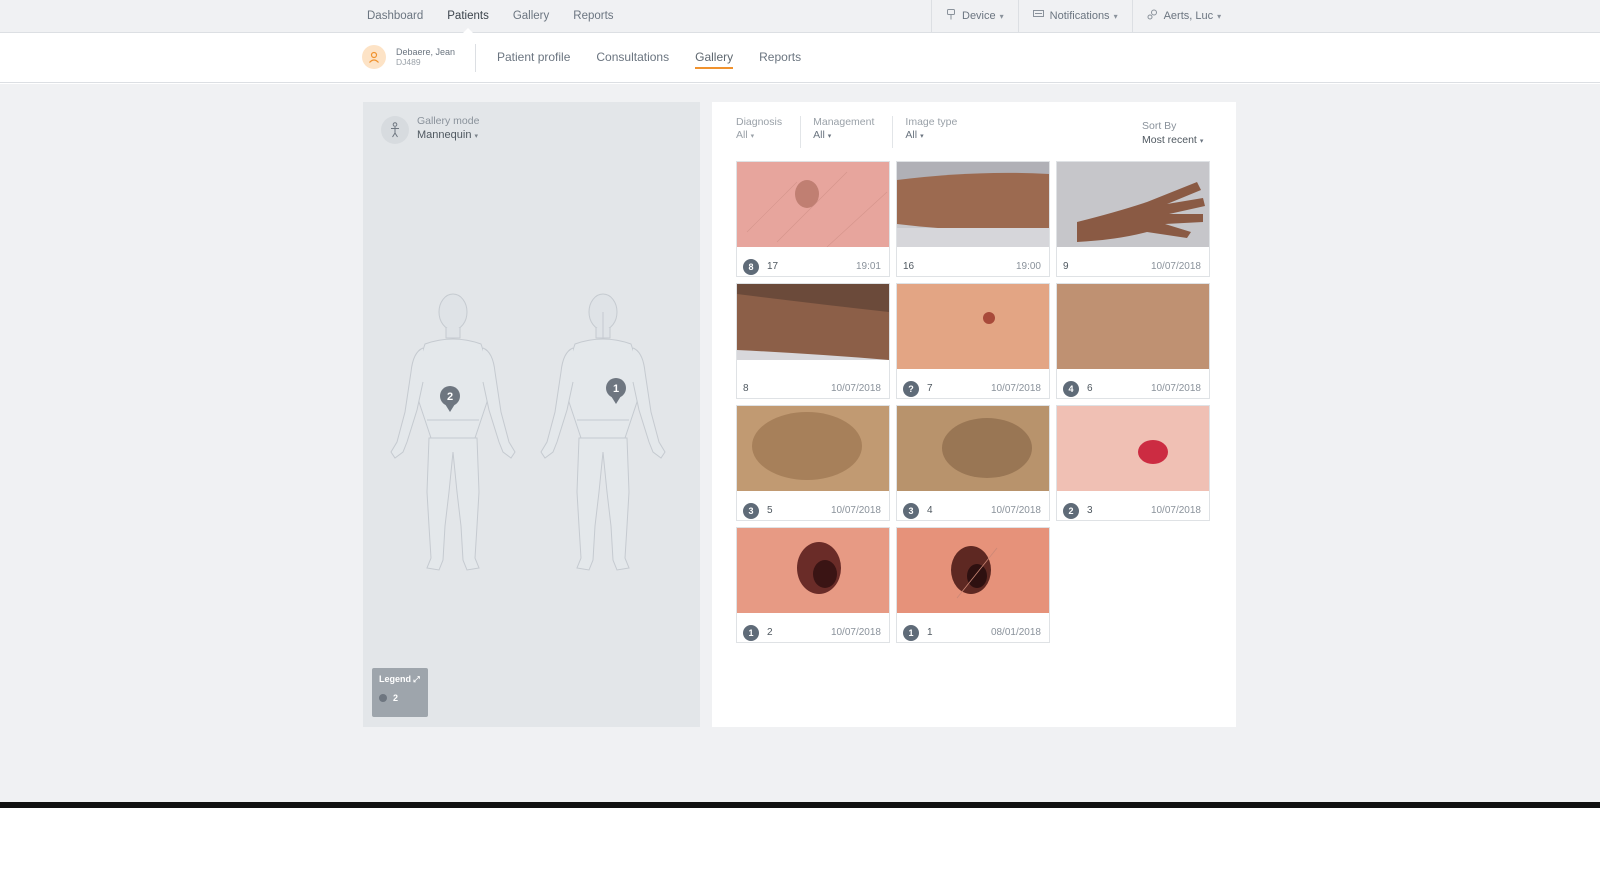  What do you see at coordinates (444, 135) in the screenshot?
I see `gallery-mode-value-text: Mannequin` at bounding box center [444, 135].